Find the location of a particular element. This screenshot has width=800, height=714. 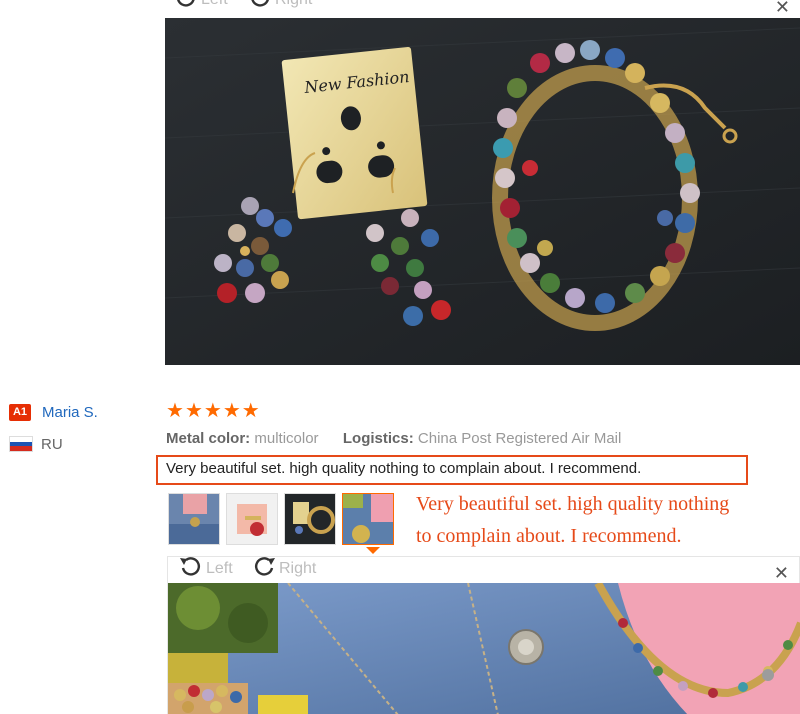

reviewer-country: RU is located at coordinates (52, 444).